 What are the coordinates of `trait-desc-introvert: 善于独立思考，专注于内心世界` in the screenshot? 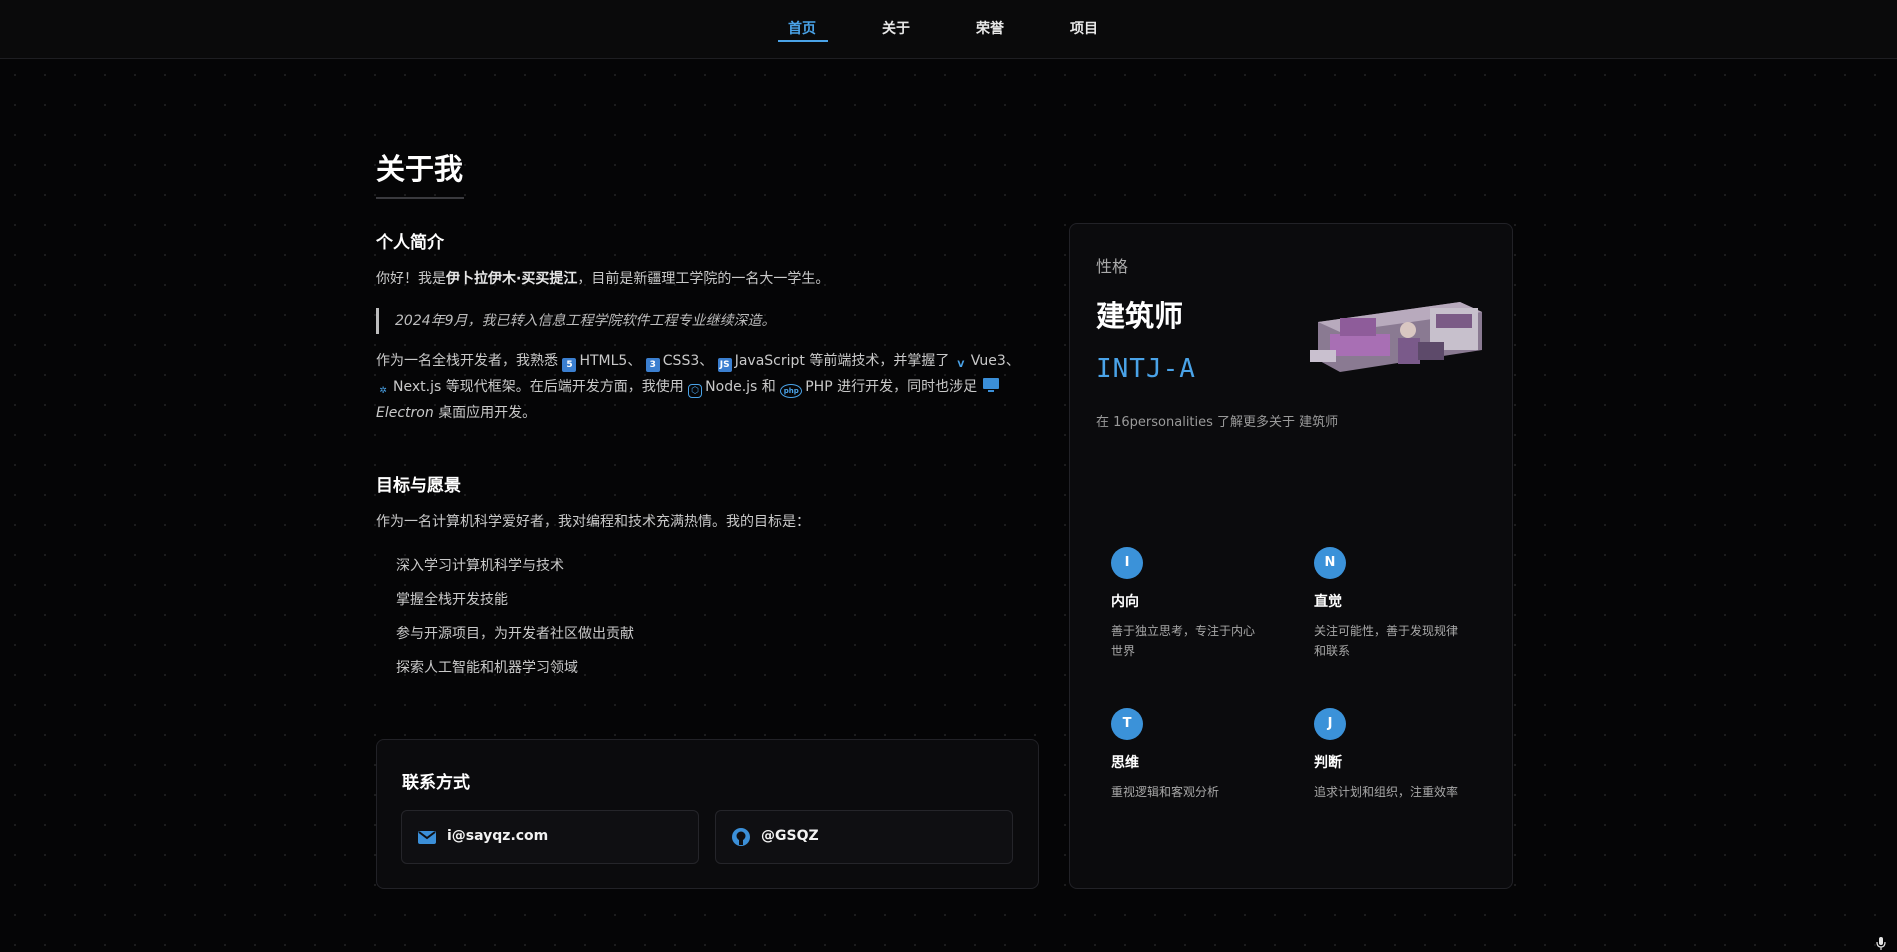 It's located at (1183, 641).